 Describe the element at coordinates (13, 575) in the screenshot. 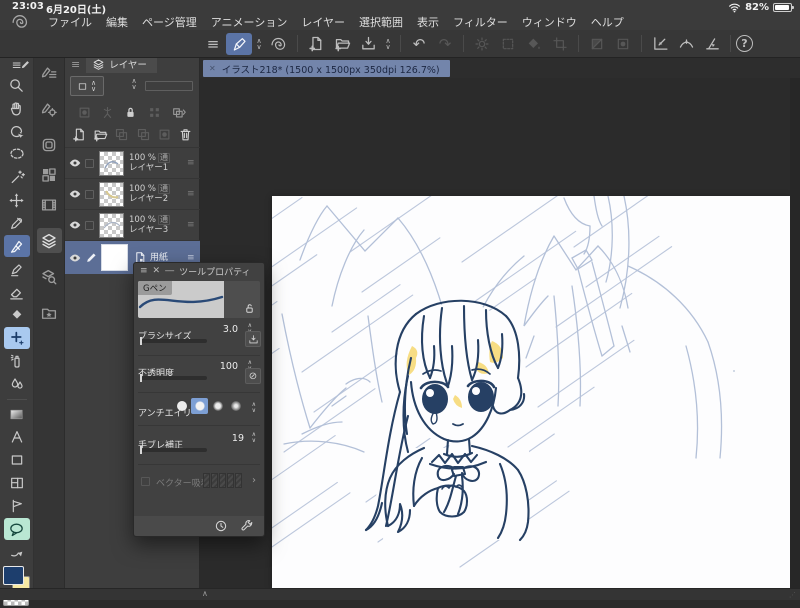

I see `foreground-color-swatch` at that location.